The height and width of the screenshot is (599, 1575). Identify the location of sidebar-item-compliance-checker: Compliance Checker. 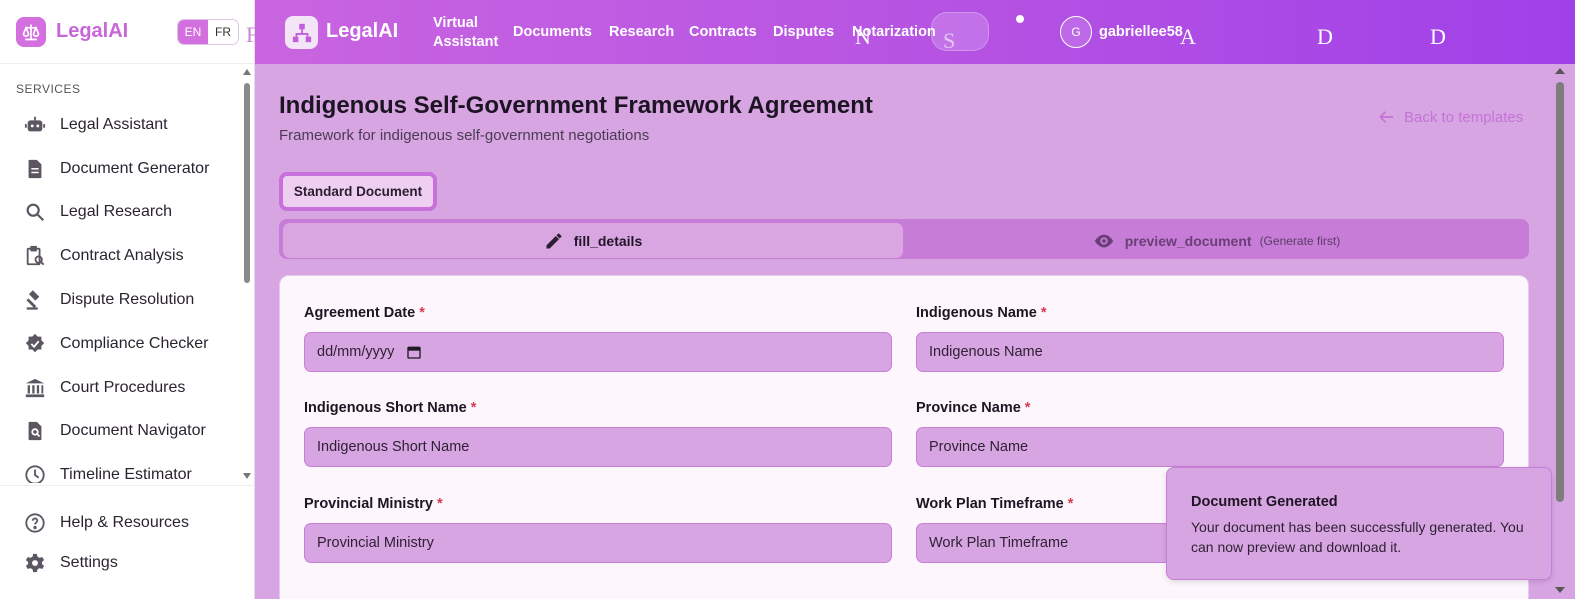
(120, 344).